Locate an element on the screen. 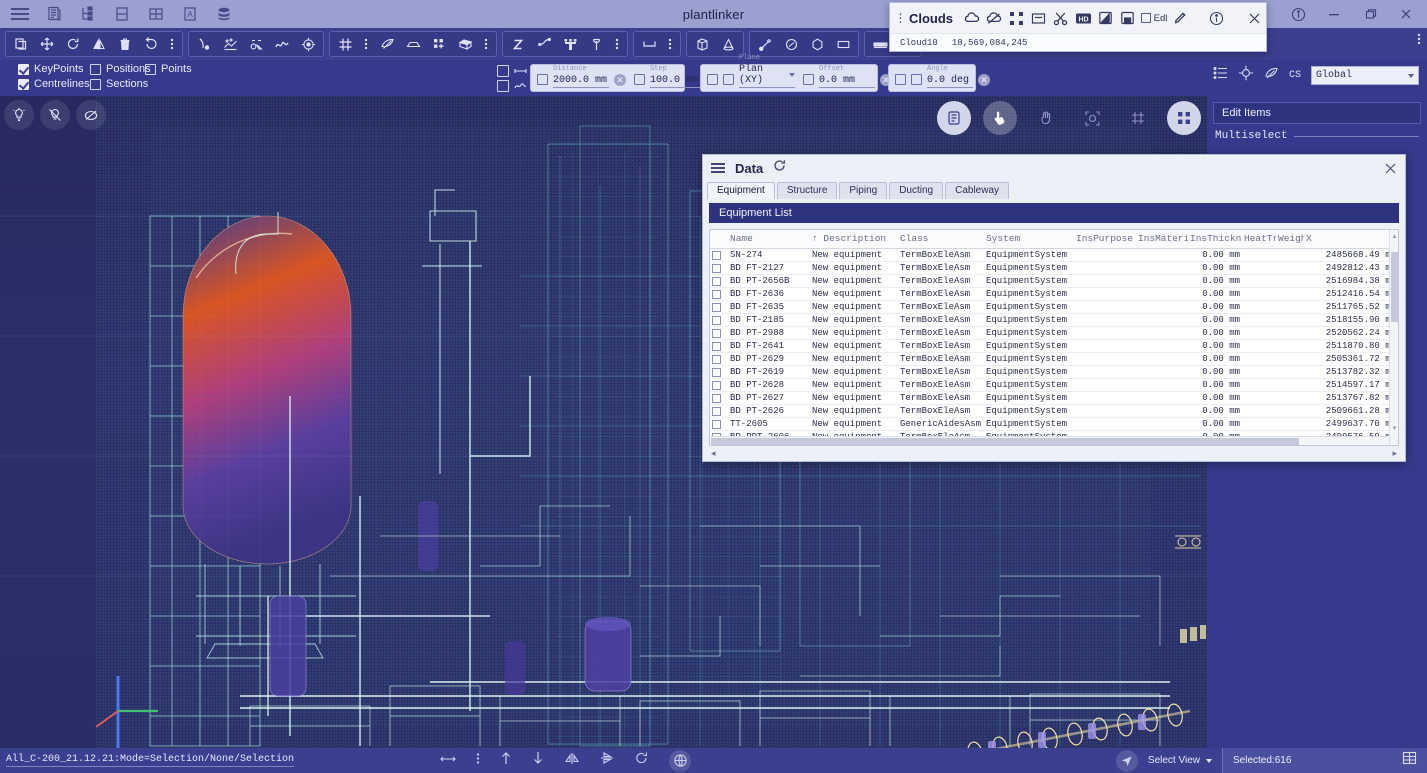 This screenshot has width=1427, height=773. shape-fit-icon is located at coordinates (256, 44).